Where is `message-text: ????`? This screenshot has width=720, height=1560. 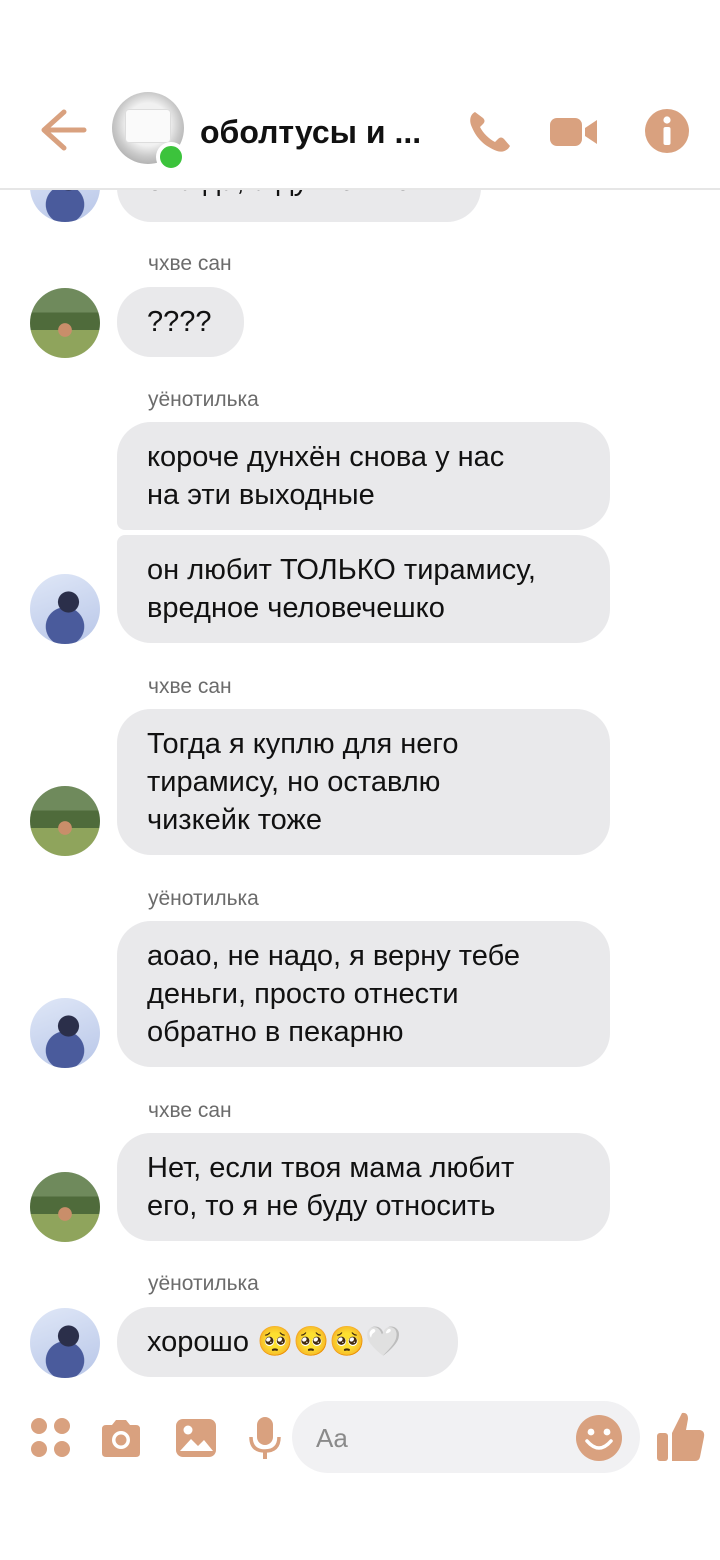
message-text: ???? is located at coordinates (179, 322).